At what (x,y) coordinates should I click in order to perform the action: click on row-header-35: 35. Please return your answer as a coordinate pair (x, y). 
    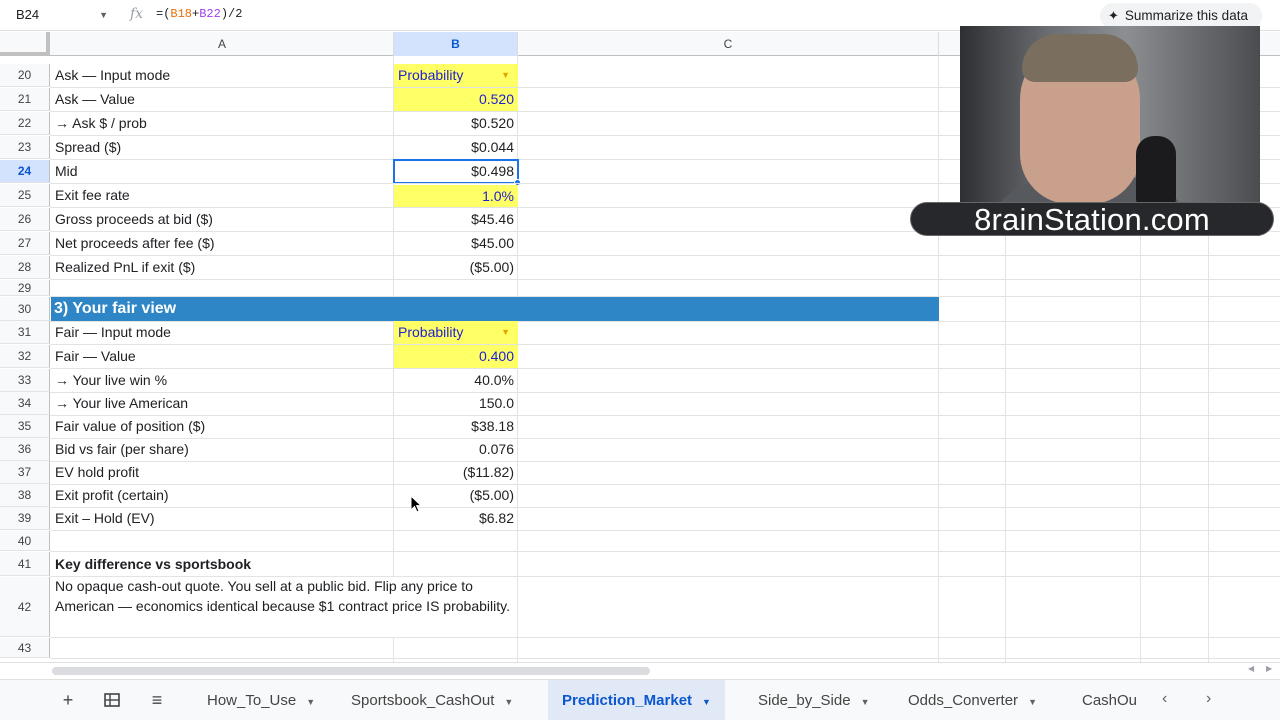
    Looking at the image, I should click on (25, 426).